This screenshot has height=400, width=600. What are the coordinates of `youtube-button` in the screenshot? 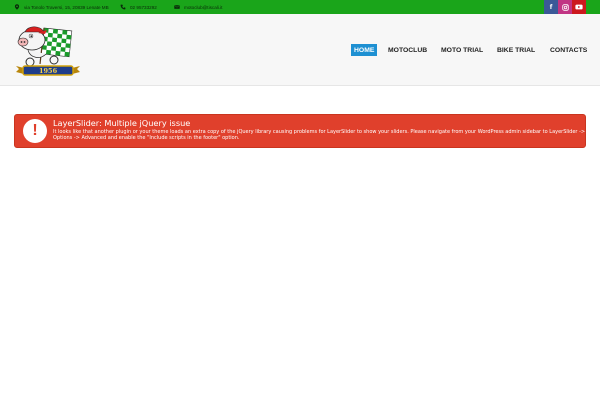 It's located at (579, 7).